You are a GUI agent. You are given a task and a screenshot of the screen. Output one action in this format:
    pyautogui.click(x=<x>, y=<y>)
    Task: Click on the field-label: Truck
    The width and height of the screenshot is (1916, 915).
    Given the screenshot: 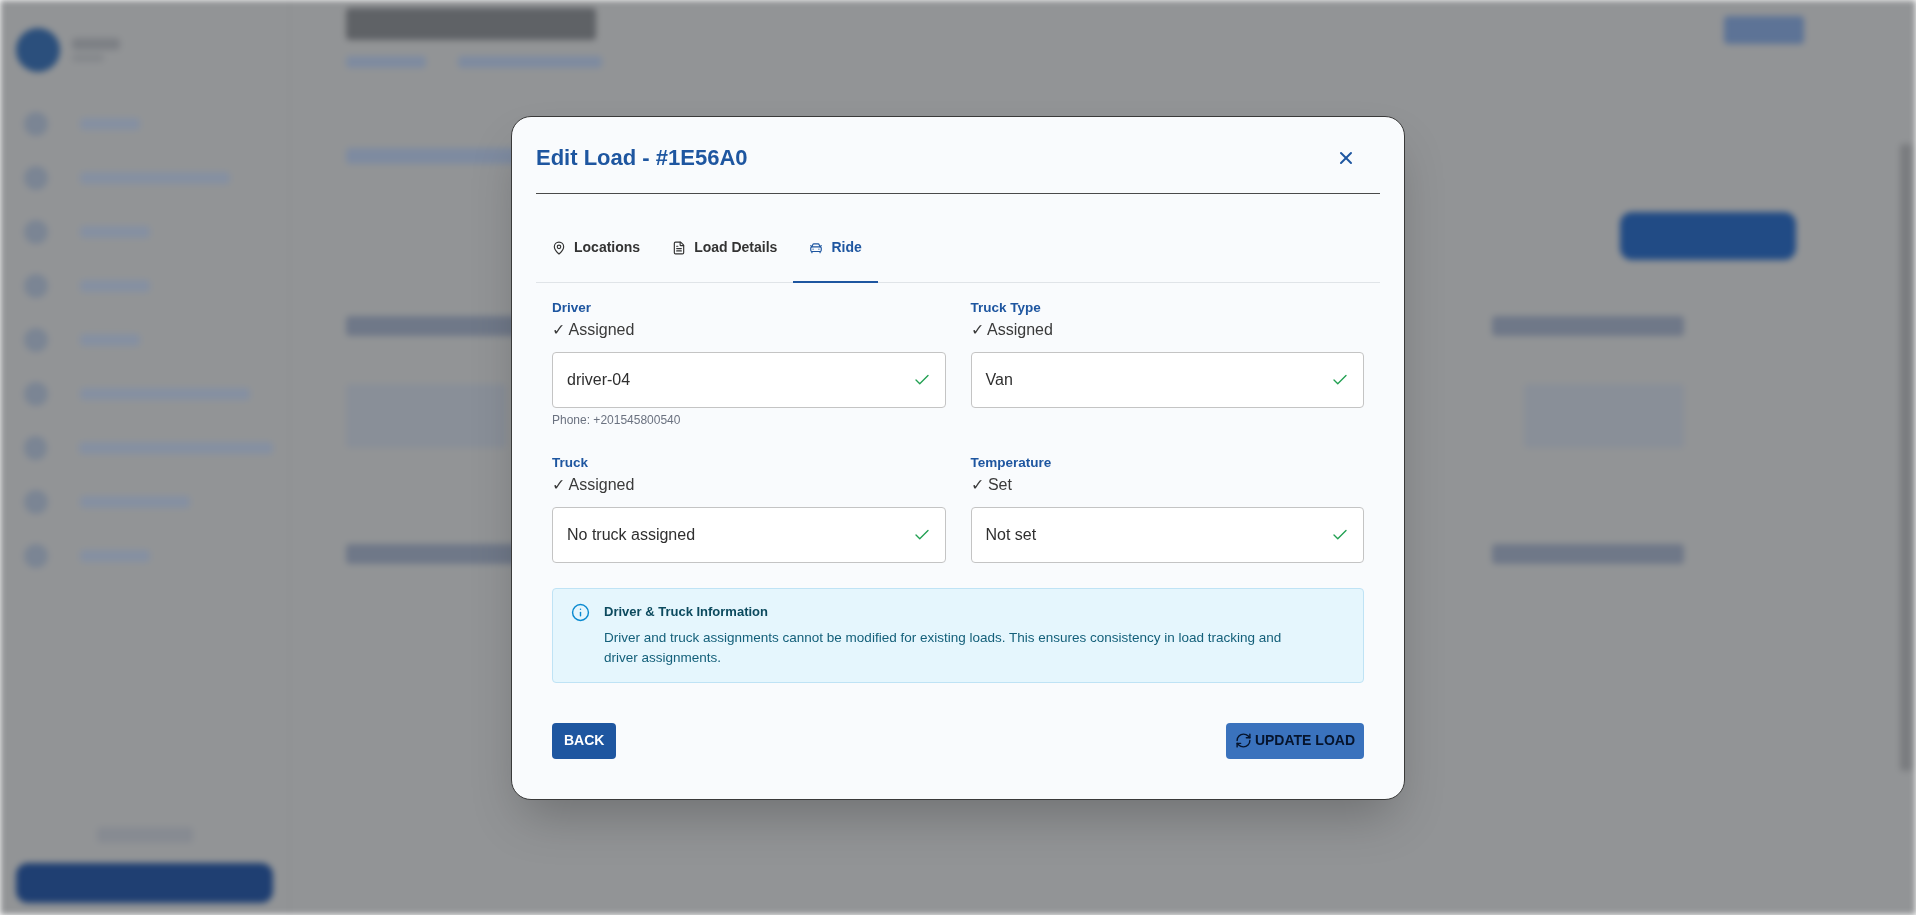 What is the action you would take?
    pyautogui.click(x=571, y=462)
    